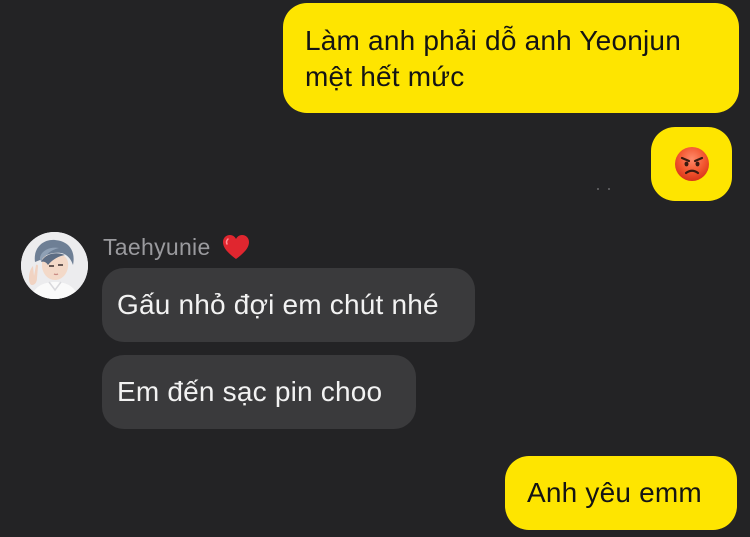 This screenshot has width=750, height=537. What do you see at coordinates (493, 58) in the screenshot?
I see `message-text: Làm anh phải dỗ anh Yeonjun mệt hết mức` at bounding box center [493, 58].